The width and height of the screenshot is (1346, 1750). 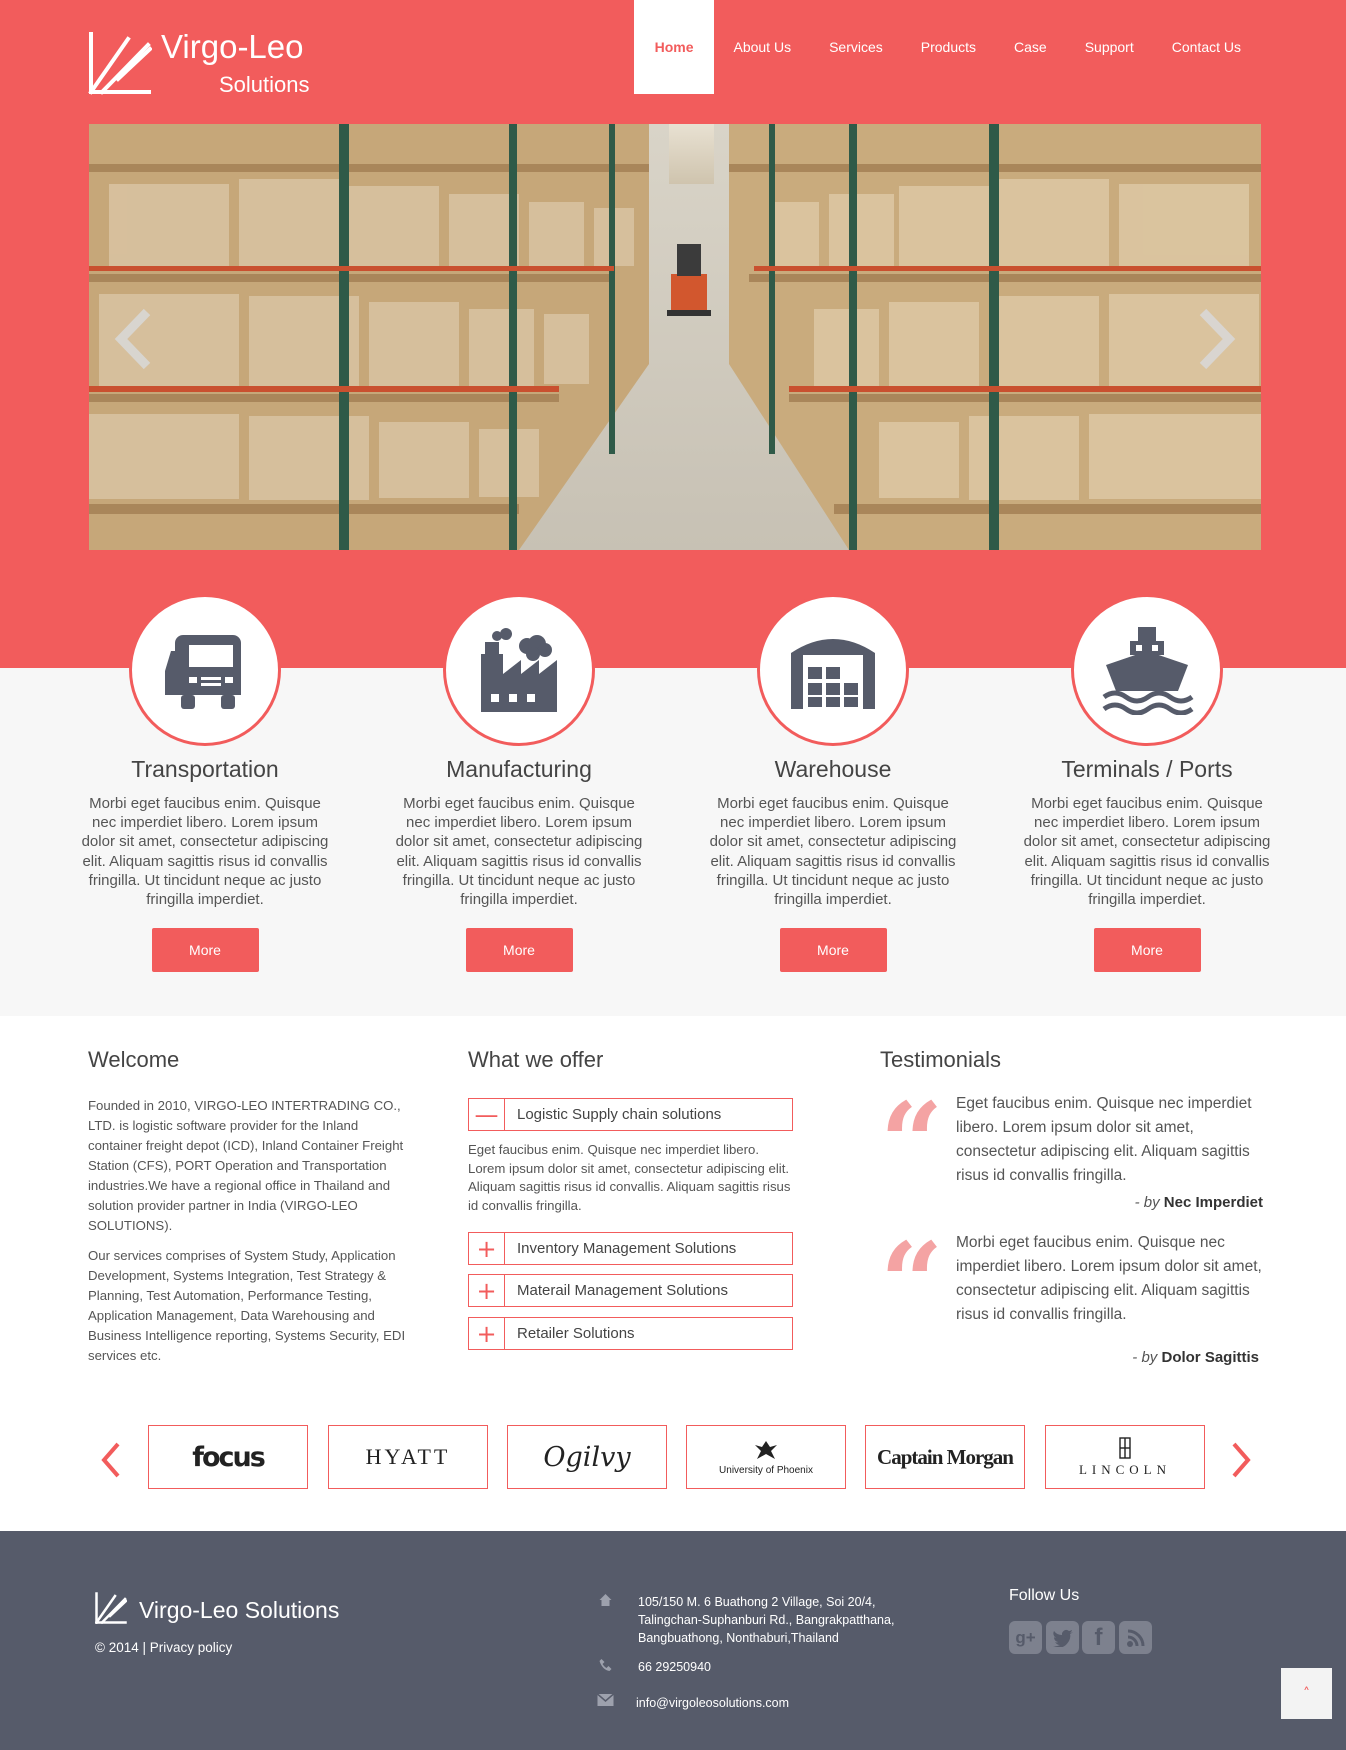 I want to click on footer-brand: Virgo-Leo Solutions, so click(x=239, y=1610).